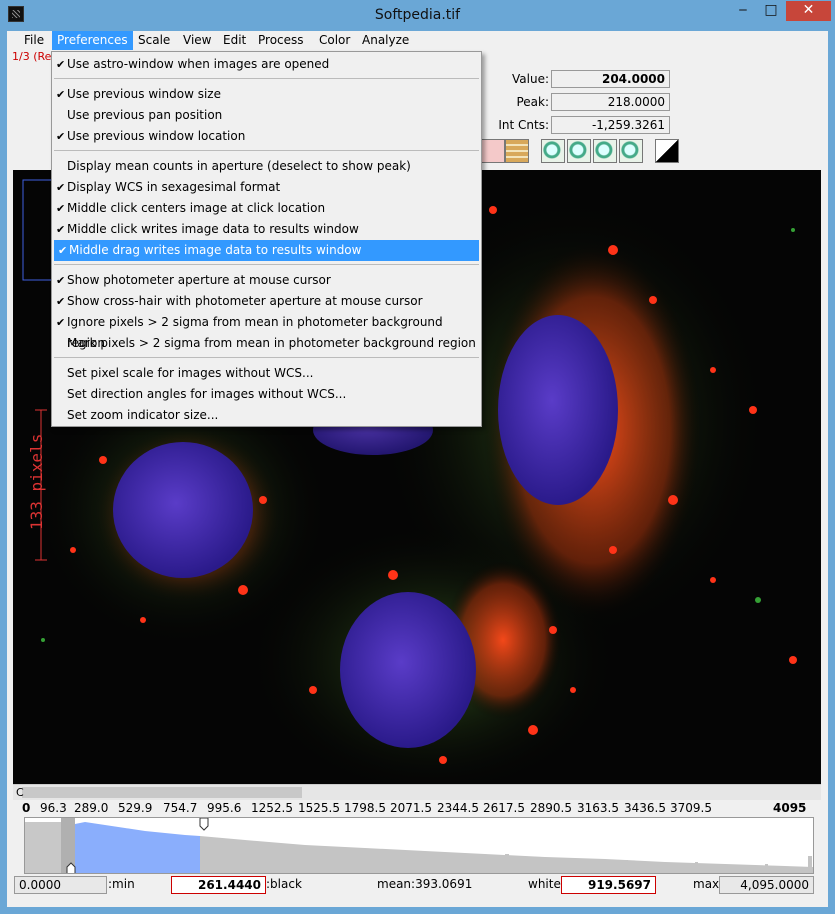  Describe the element at coordinates (198, 64) in the screenshot. I see `menu-item-label: Use astro-window when images are opened` at that location.